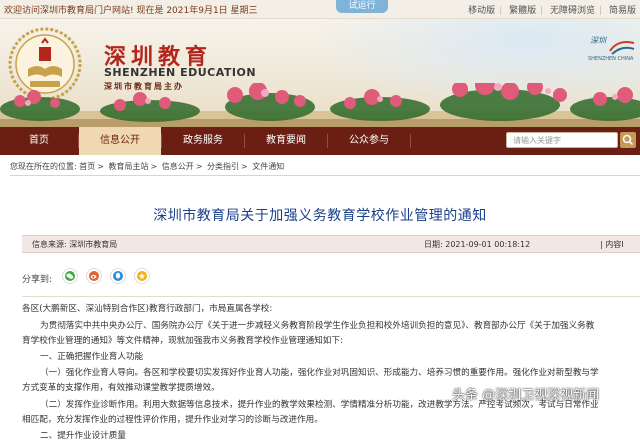 The height and width of the screenshot is (442, 640). I want to click on qzone-icon, so click(142, 276).